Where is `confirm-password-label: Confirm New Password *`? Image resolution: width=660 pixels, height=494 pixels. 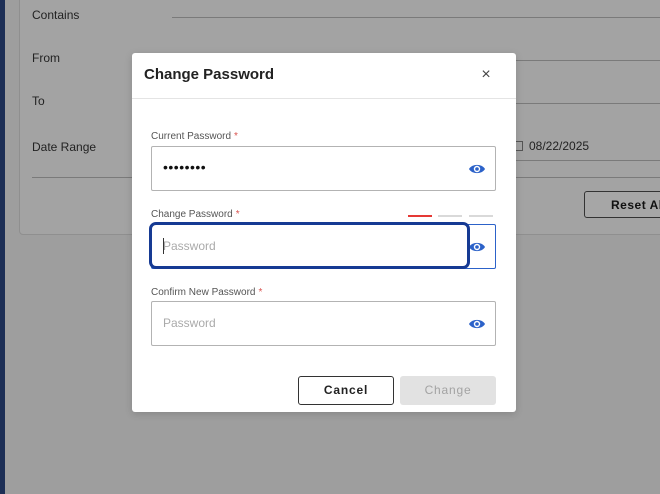
confirm-password-label: Confirm New Password * is located at coordinates (206, 292).